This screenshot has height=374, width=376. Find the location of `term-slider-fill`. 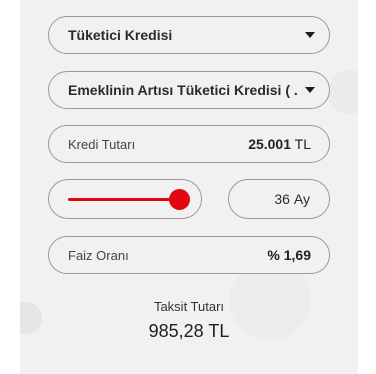

term-slider-fill is located at coordinates (123, 199).